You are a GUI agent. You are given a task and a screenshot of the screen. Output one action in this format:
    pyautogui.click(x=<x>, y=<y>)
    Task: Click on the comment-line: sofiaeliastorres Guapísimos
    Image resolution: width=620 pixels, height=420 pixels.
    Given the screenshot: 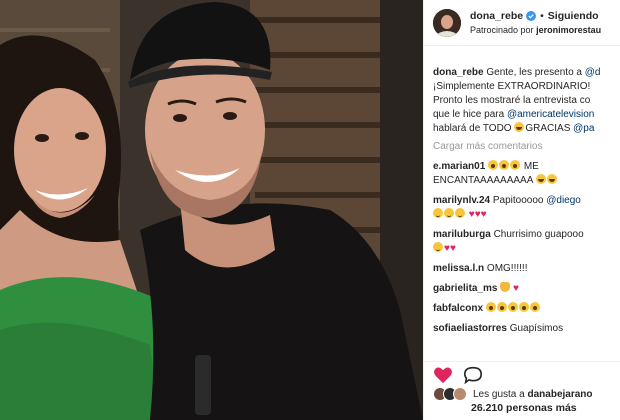 What is the action you would take?
    pyautogui.click(x=526, y=329)
    